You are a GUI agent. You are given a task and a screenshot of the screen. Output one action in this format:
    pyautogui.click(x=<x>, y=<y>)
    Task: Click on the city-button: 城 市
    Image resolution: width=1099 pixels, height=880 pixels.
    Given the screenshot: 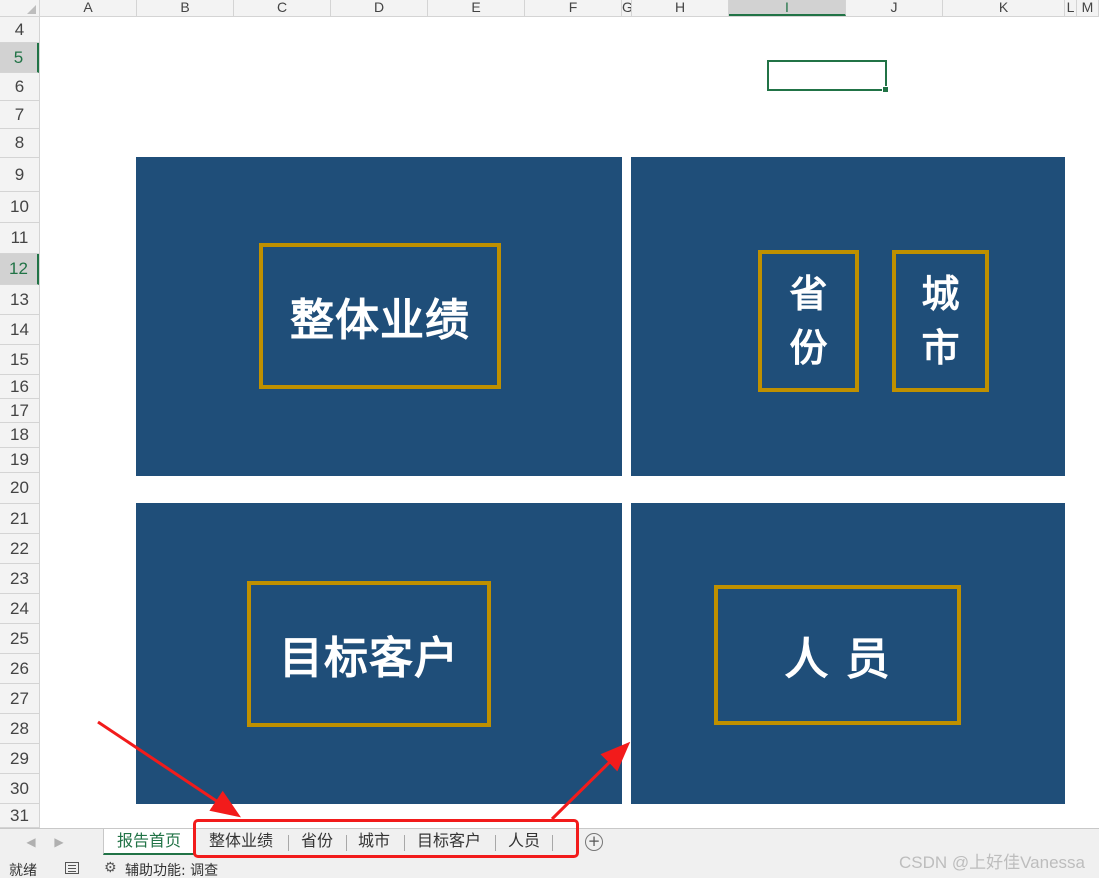 What is the action you would take?
    pyautogui.click(x=940, y=321)
    